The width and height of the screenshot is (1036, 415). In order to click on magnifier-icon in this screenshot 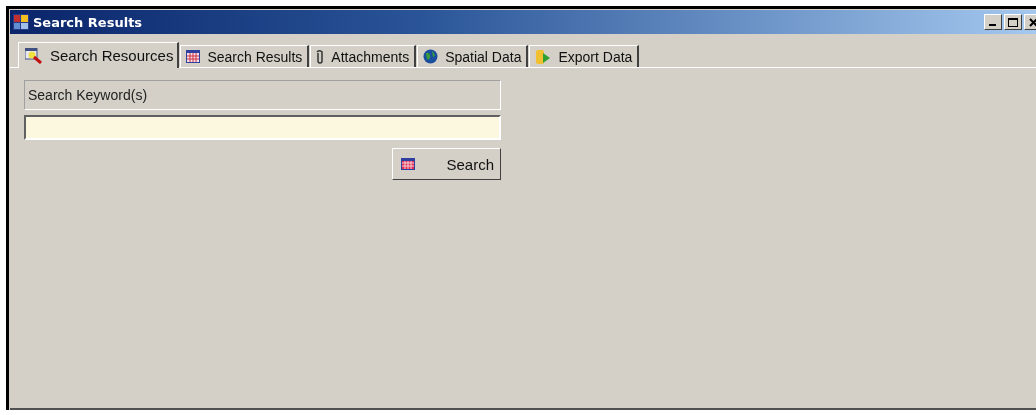, I will do `click(34, 55)`.